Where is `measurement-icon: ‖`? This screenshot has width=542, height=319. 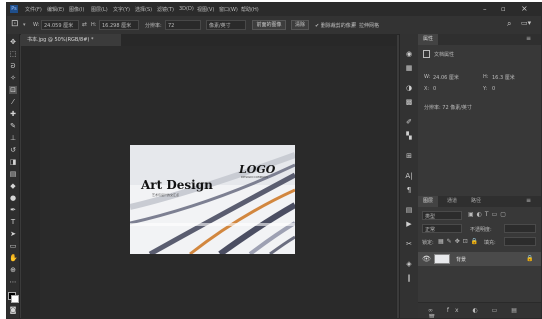 measurement-icon: ‖ is located at coordinates (409, 278).